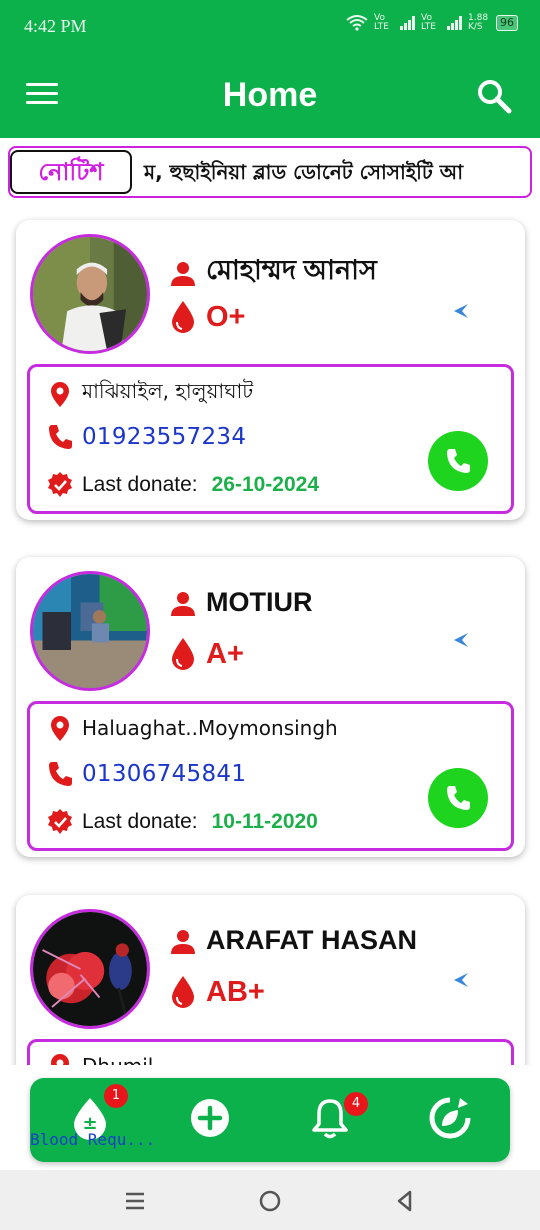 This screenshot has width=540, height=1230. I want to click on notice-text: ম, হুছাইনিয়া ব্লাড ডোনেট সোসাইটি আ, so click(304, 172).